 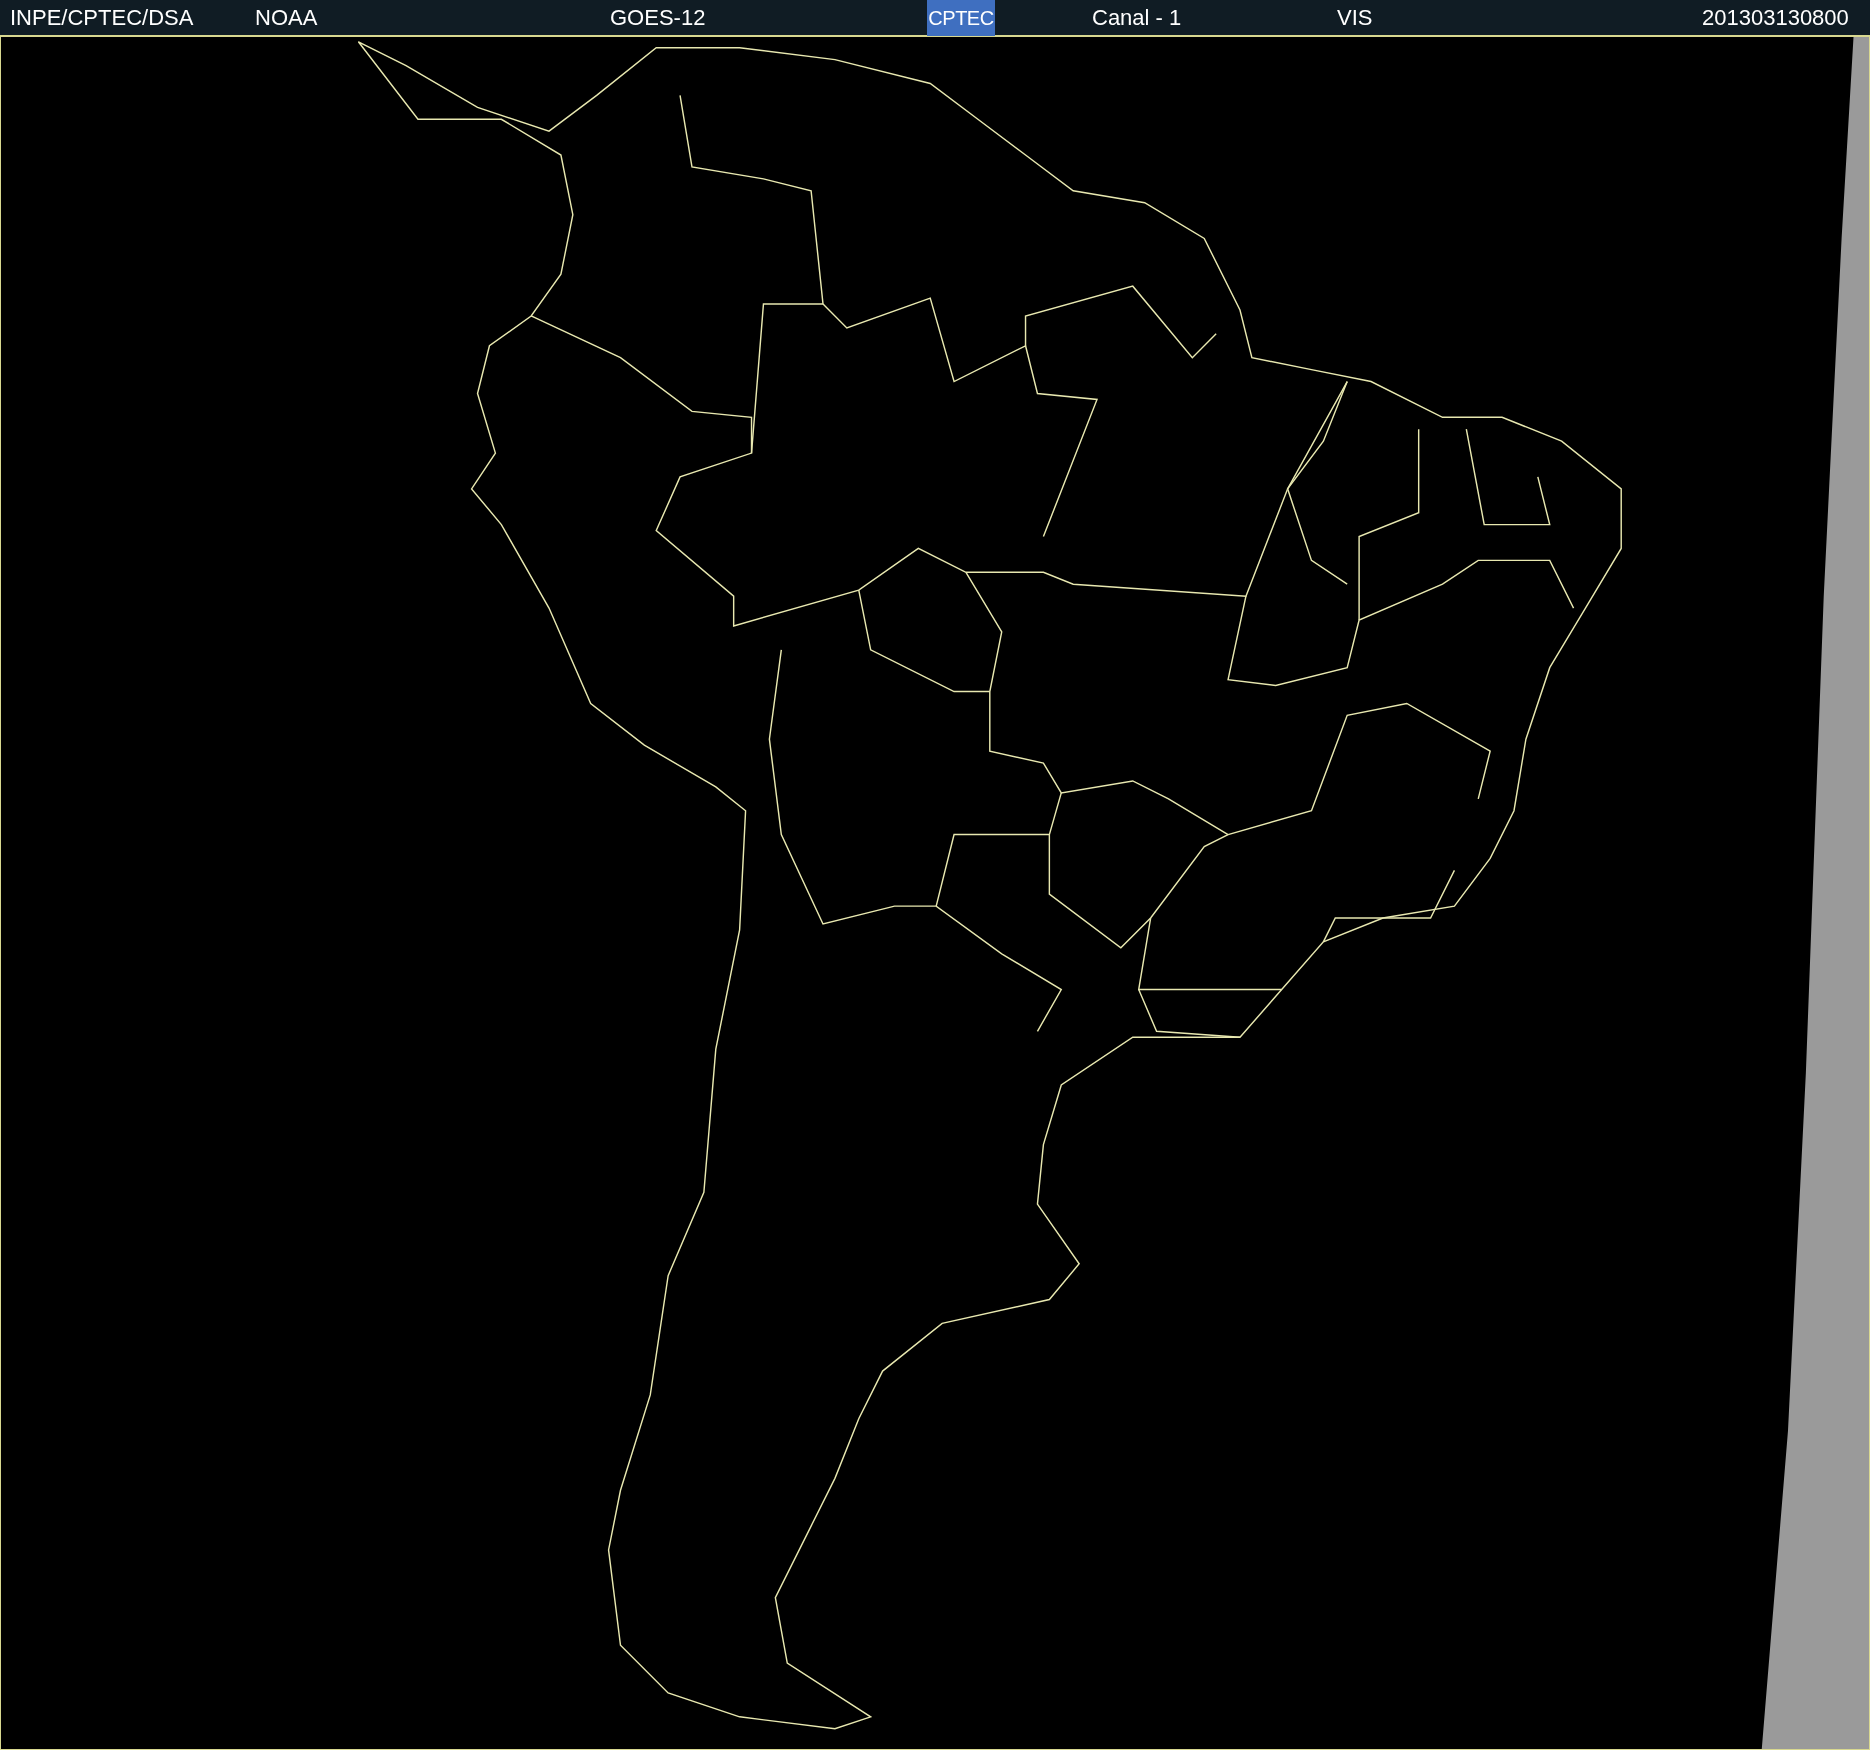 What do you see at coordinates (102, 17) in the screenshot?
I see `header-label: INPE/CPTEC/DSA` at bounding box center [102, 17].